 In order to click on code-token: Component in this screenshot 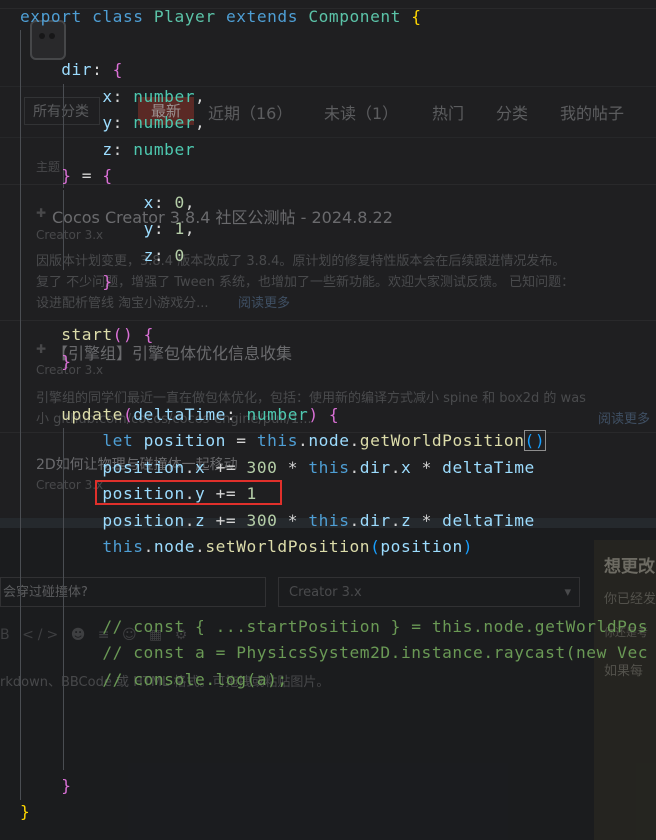, I will do `click(354, 16)`.